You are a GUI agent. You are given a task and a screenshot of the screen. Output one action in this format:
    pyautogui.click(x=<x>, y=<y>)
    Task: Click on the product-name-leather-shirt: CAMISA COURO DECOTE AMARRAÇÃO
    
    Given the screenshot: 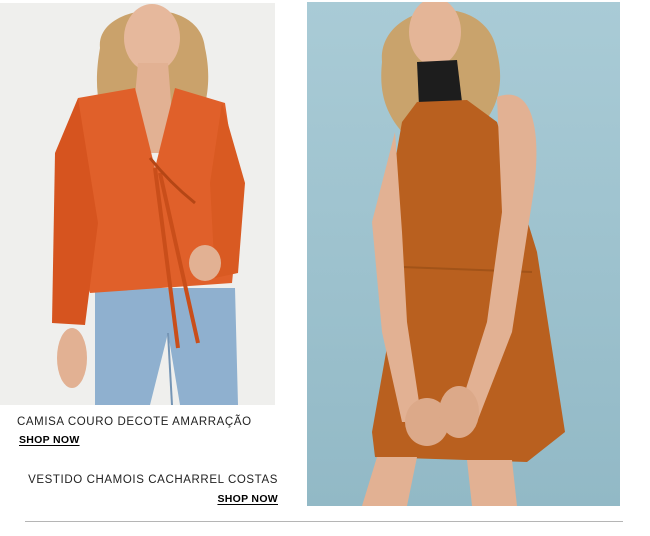 What is the action you would take?
    pyautogui.click(x=134, y=422)
    